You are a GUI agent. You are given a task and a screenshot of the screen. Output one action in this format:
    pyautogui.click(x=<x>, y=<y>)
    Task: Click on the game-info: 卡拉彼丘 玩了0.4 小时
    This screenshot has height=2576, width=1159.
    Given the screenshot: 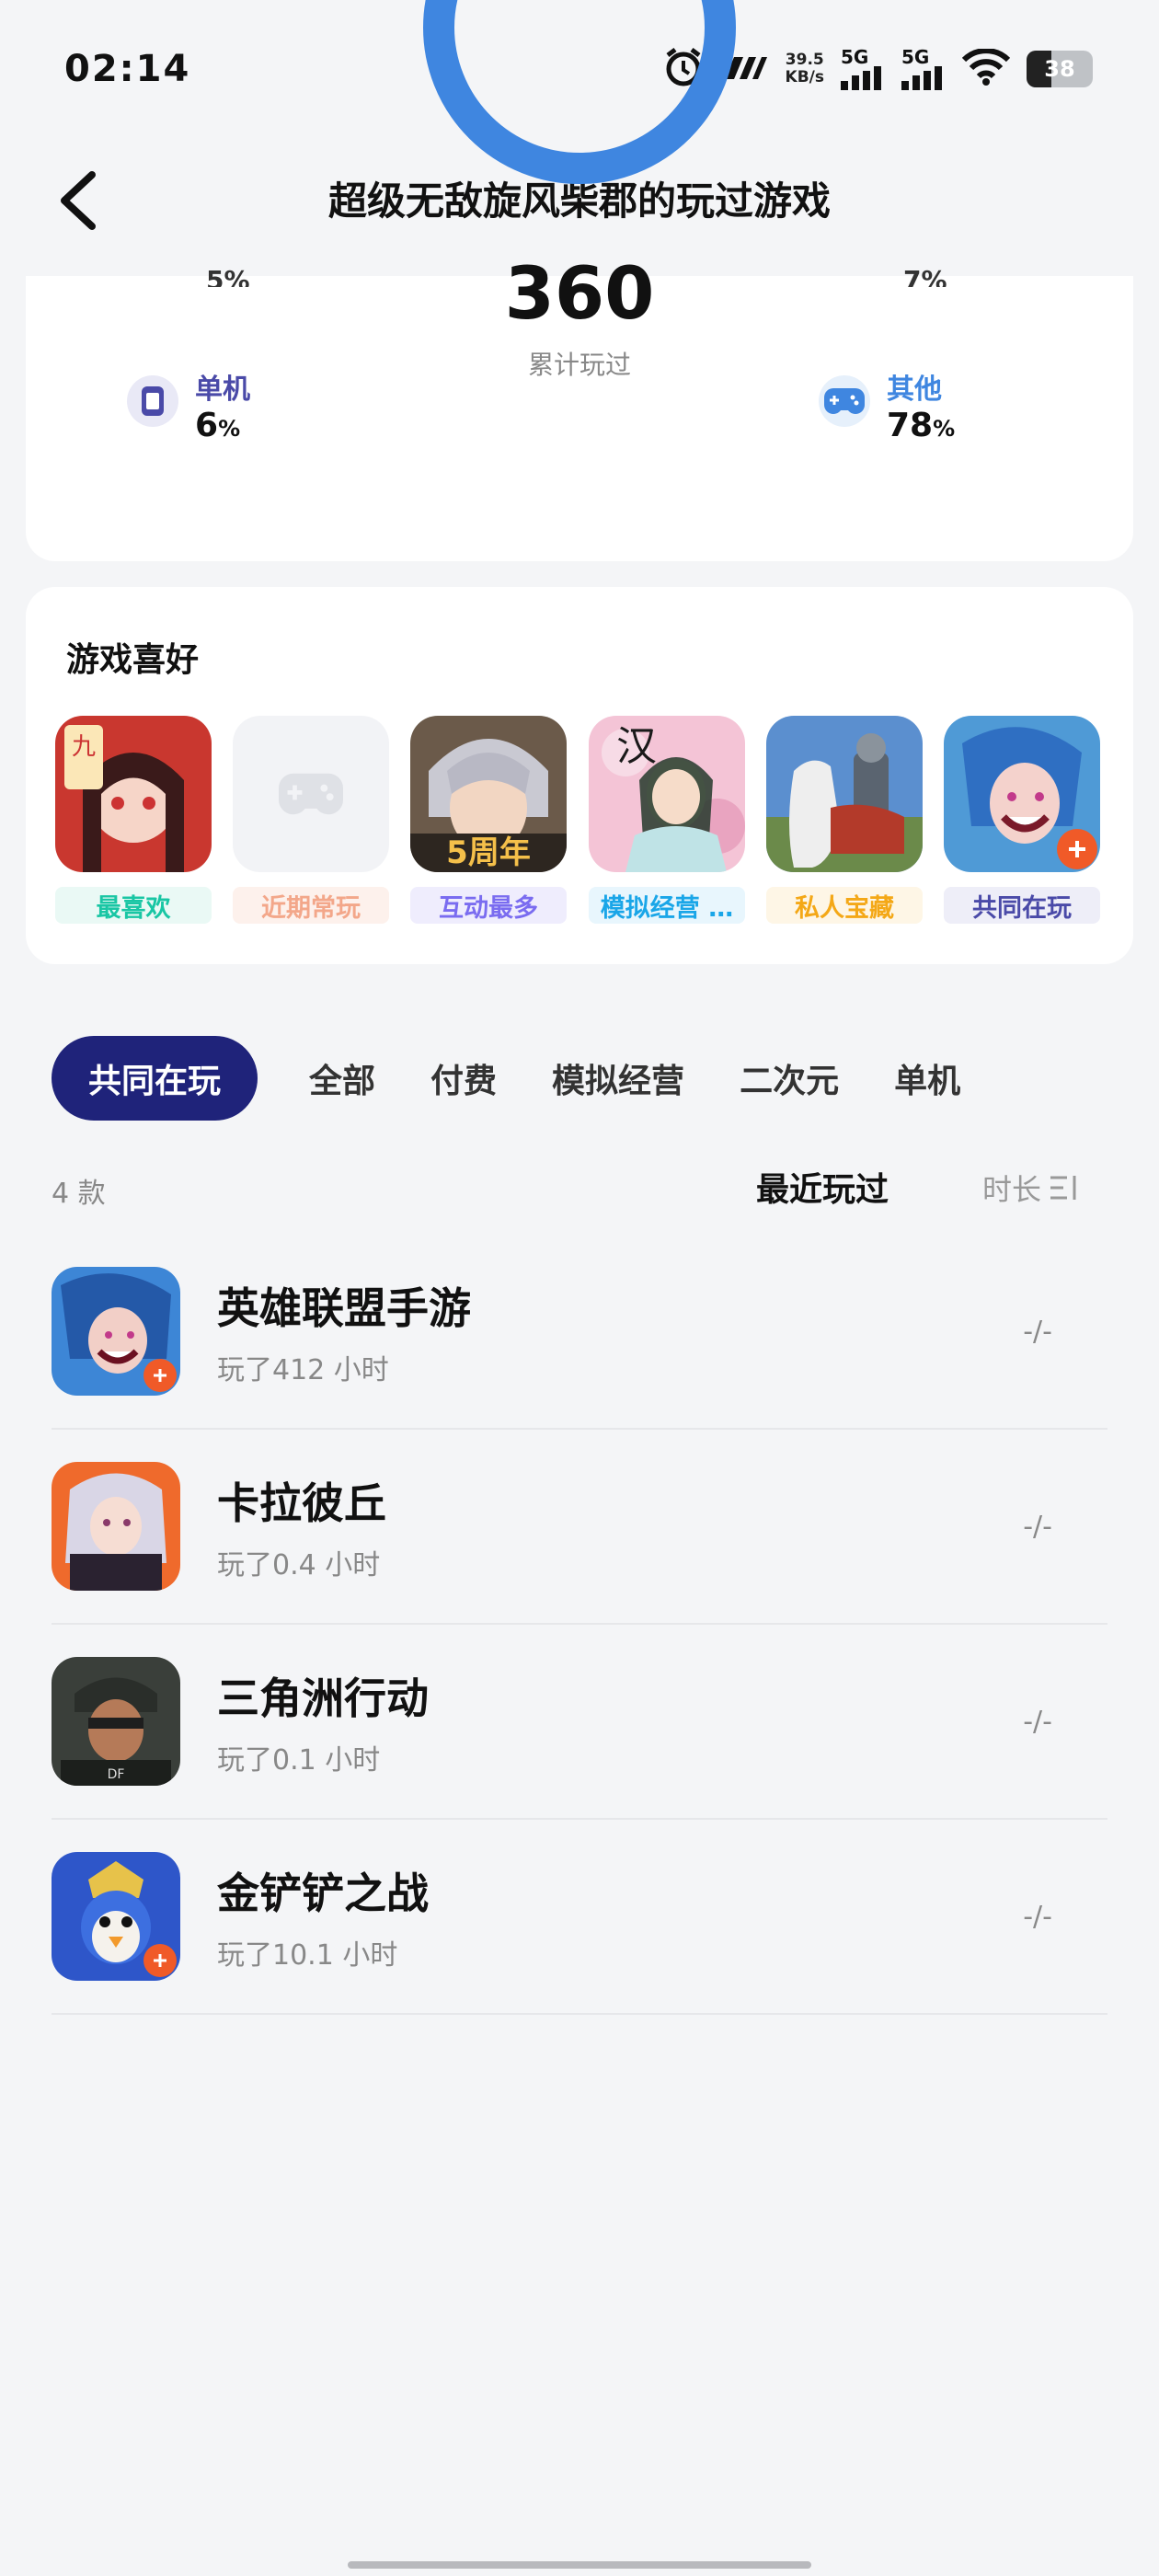 What is the action you would take?
    pyautogui.click(x=620, y=1526)
    